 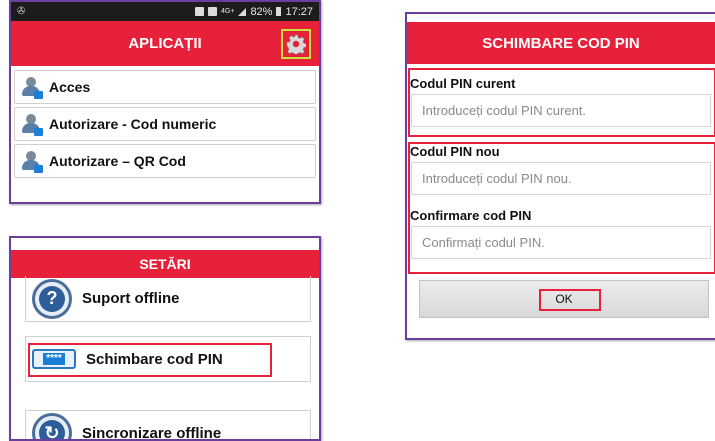 What do you see at coordinates (31, 124) in the screenshot?
I see `user-numeric-code-icon` at bounding box center [31, 124].